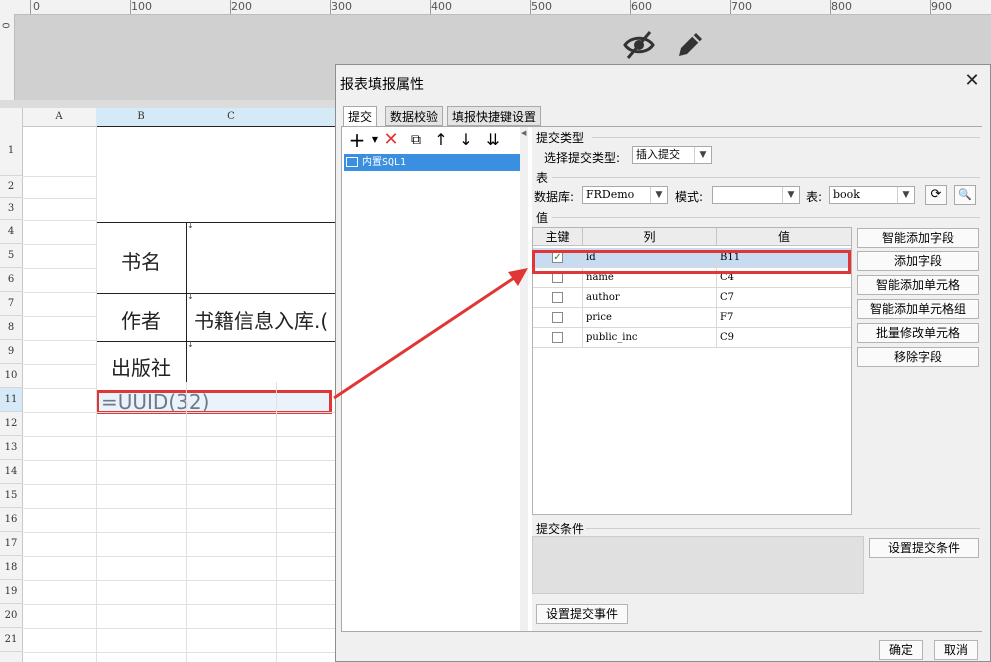 The height and width of the screenshot is (662, 991). What do you see at coordinates (11, 352) in the screenshot?
I see `row-9-header: 9` at bounding box center [11, 352].